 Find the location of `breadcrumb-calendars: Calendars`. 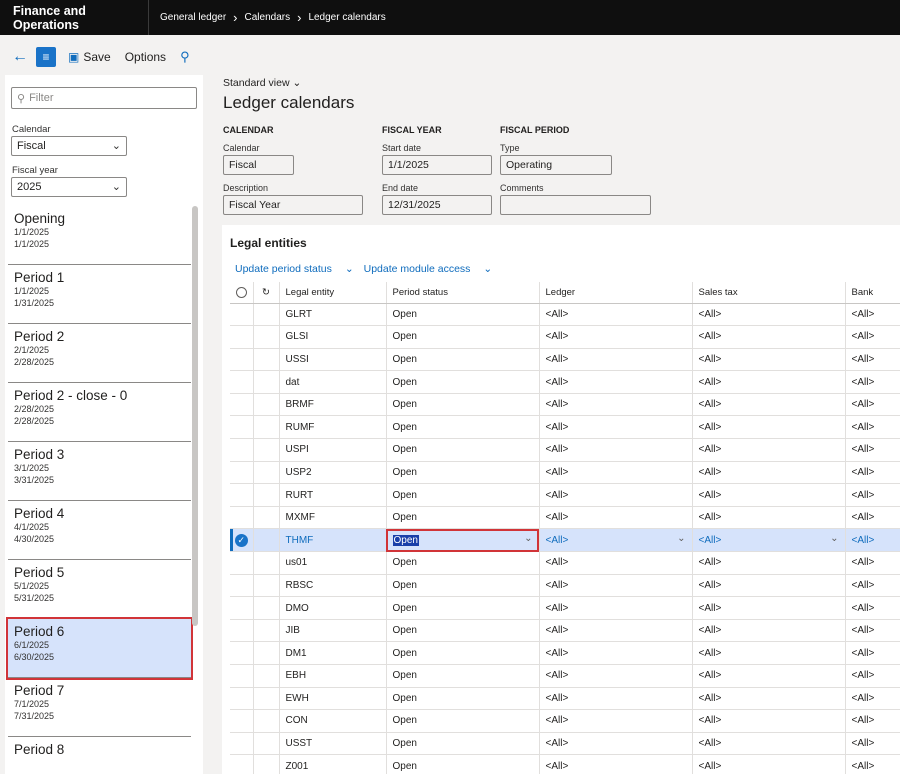

breadcrumb-calendars: Calendars is located at coordinates (268, 17).